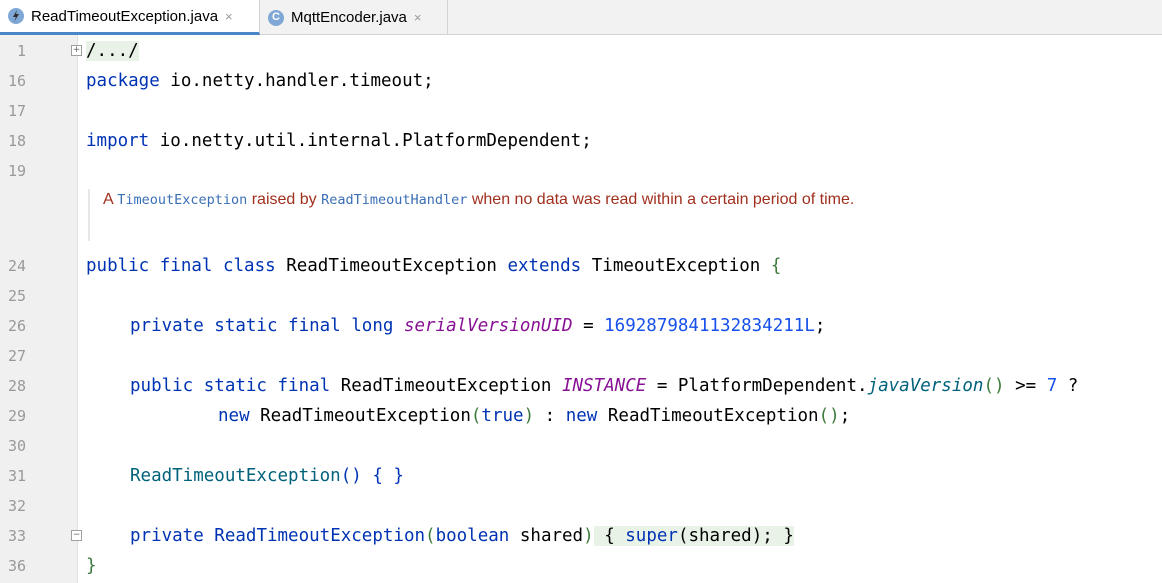  Describe the element at coordinates (112, 51) in the screenshot. I see `code-line-1: /.../` at that location.